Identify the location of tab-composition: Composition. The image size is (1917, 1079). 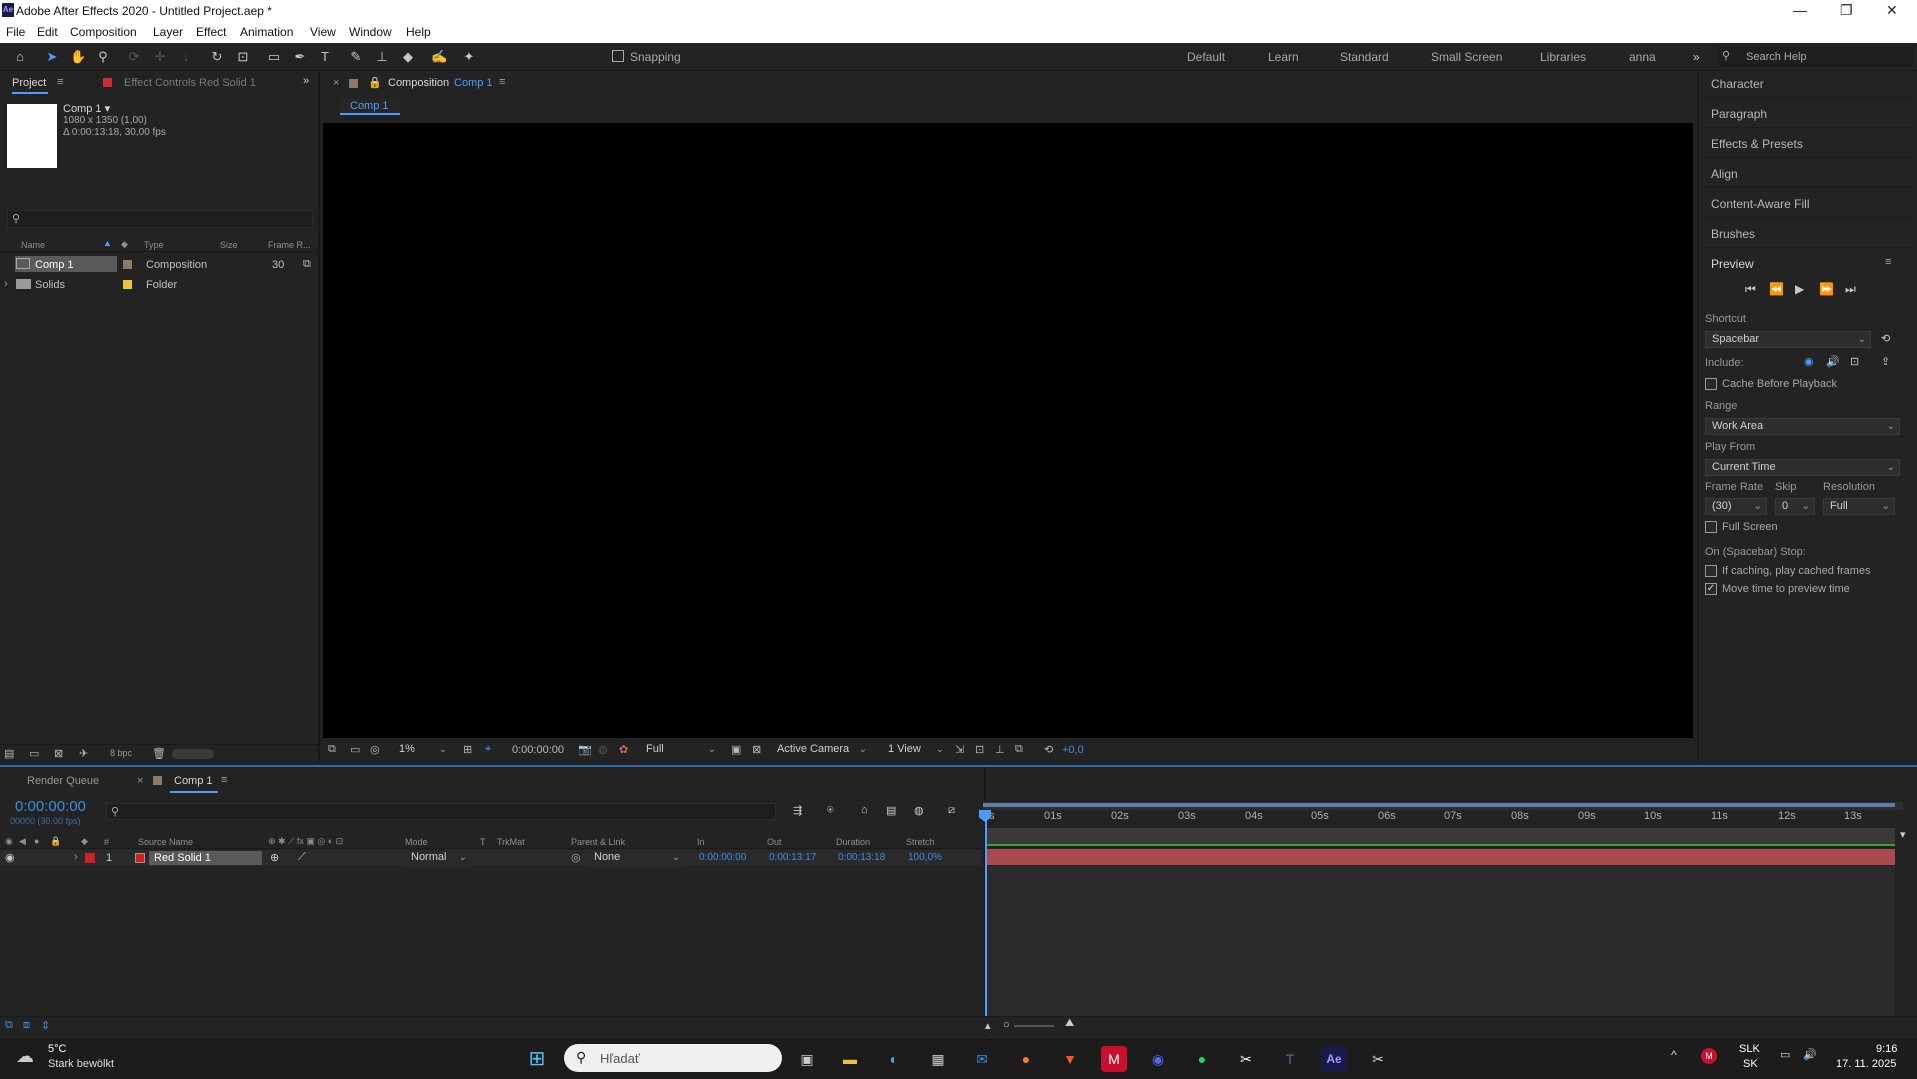
(418, 83).